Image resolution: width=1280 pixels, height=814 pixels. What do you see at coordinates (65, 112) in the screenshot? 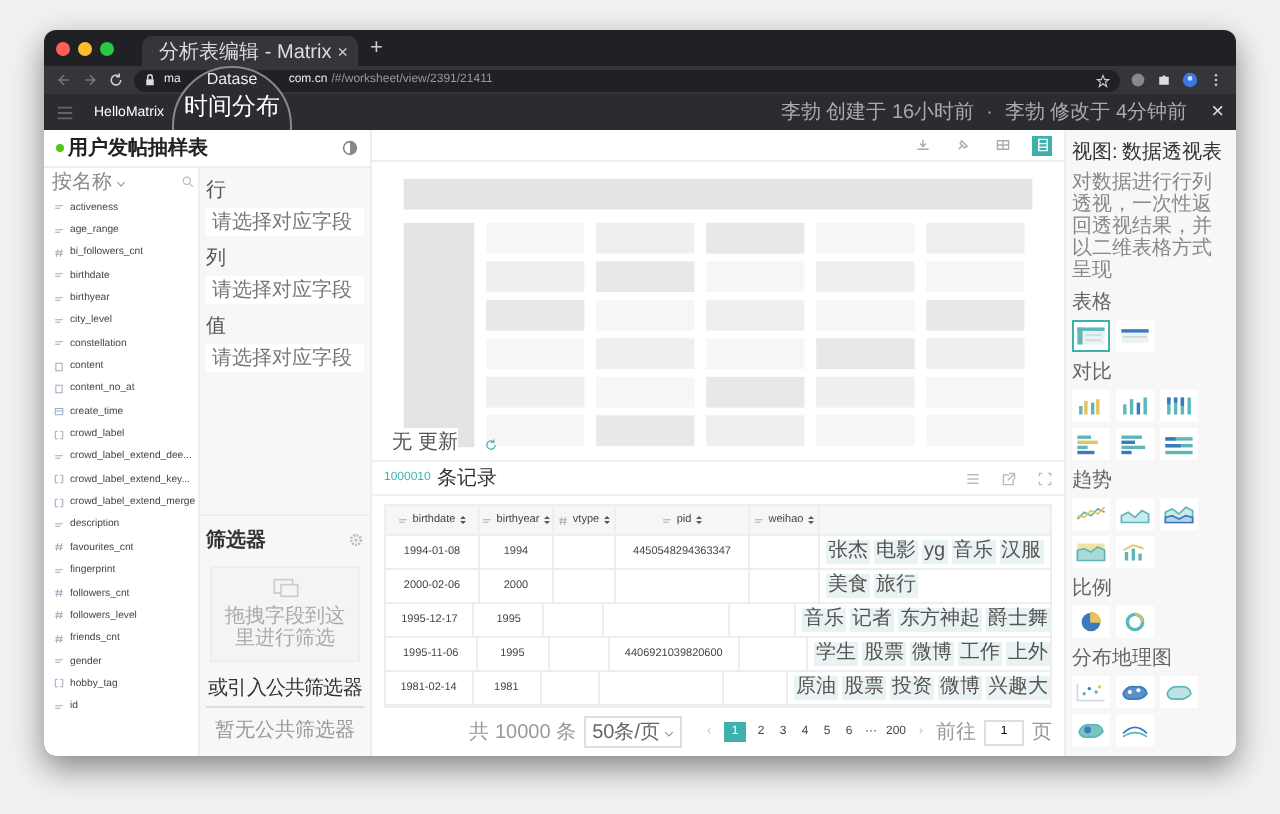
I see `menu-icon` at bounding box center [65, 112].